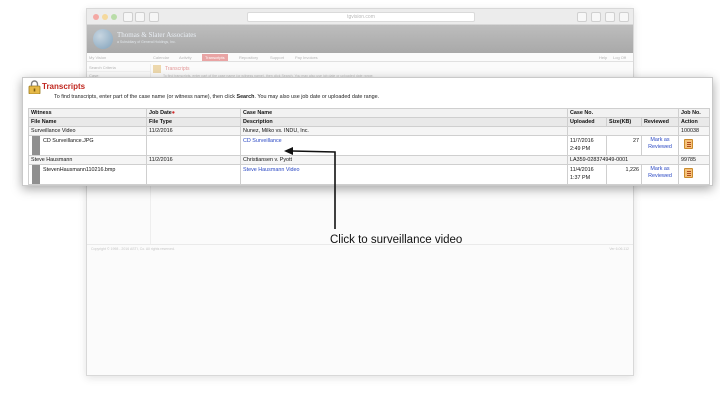  Describe the element at coordinates (161, 57) in the screenshot. I see `menu-calendar: Calendar` at that location.